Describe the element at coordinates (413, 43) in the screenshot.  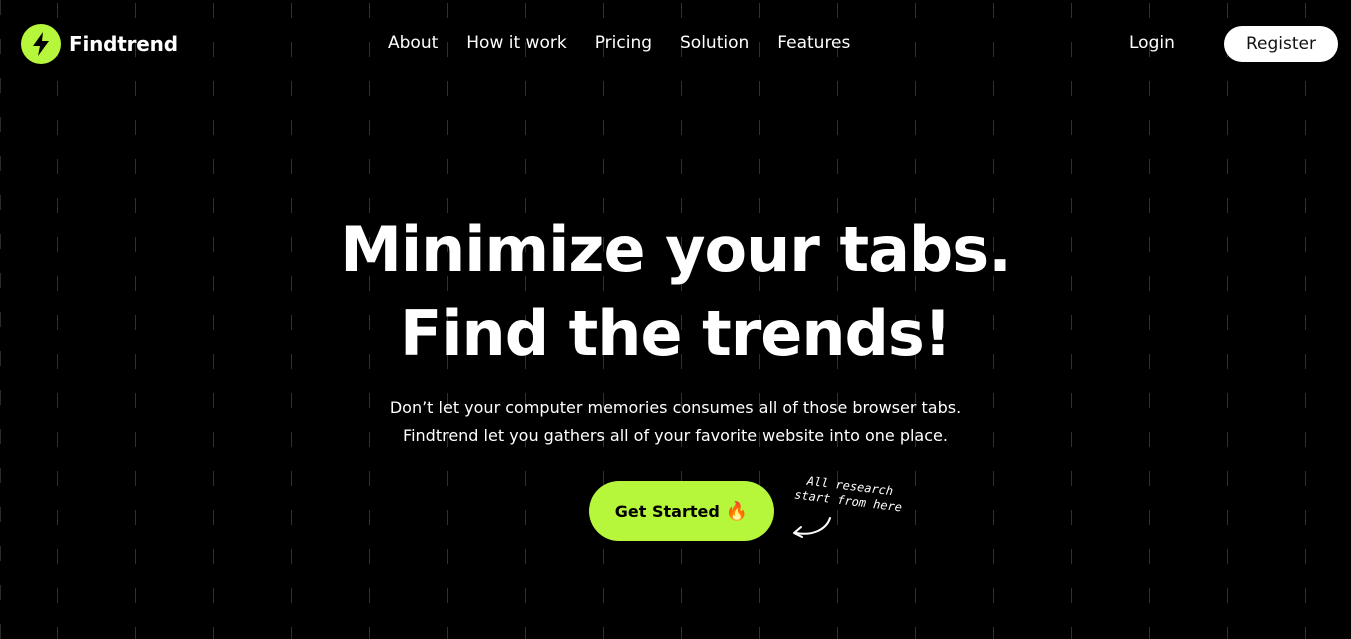
I see `nav-link-about: About` at that location.